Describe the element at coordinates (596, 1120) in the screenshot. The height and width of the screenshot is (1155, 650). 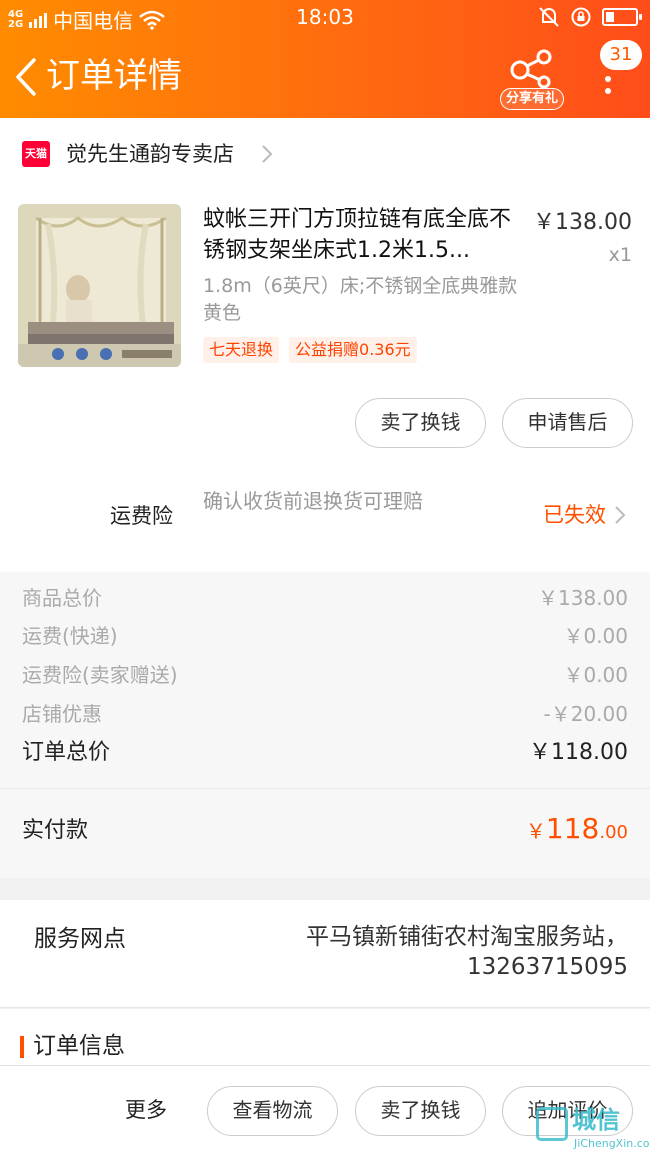
I see `watermark-cn: 城信` at that location.